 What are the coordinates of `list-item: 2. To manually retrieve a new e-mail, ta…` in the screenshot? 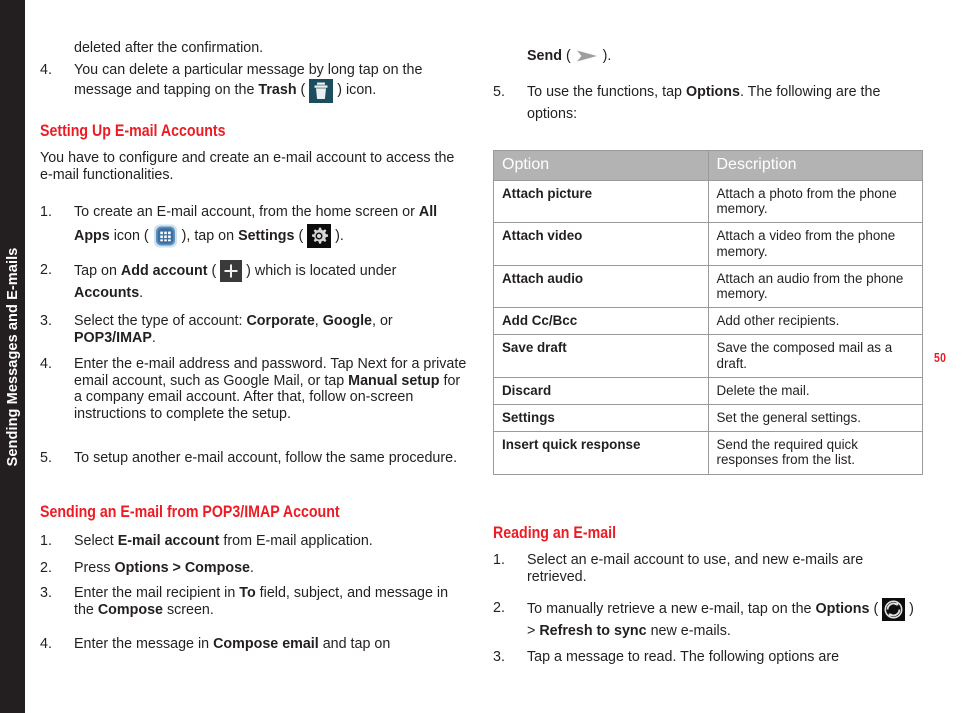 It's located at (707, 620).